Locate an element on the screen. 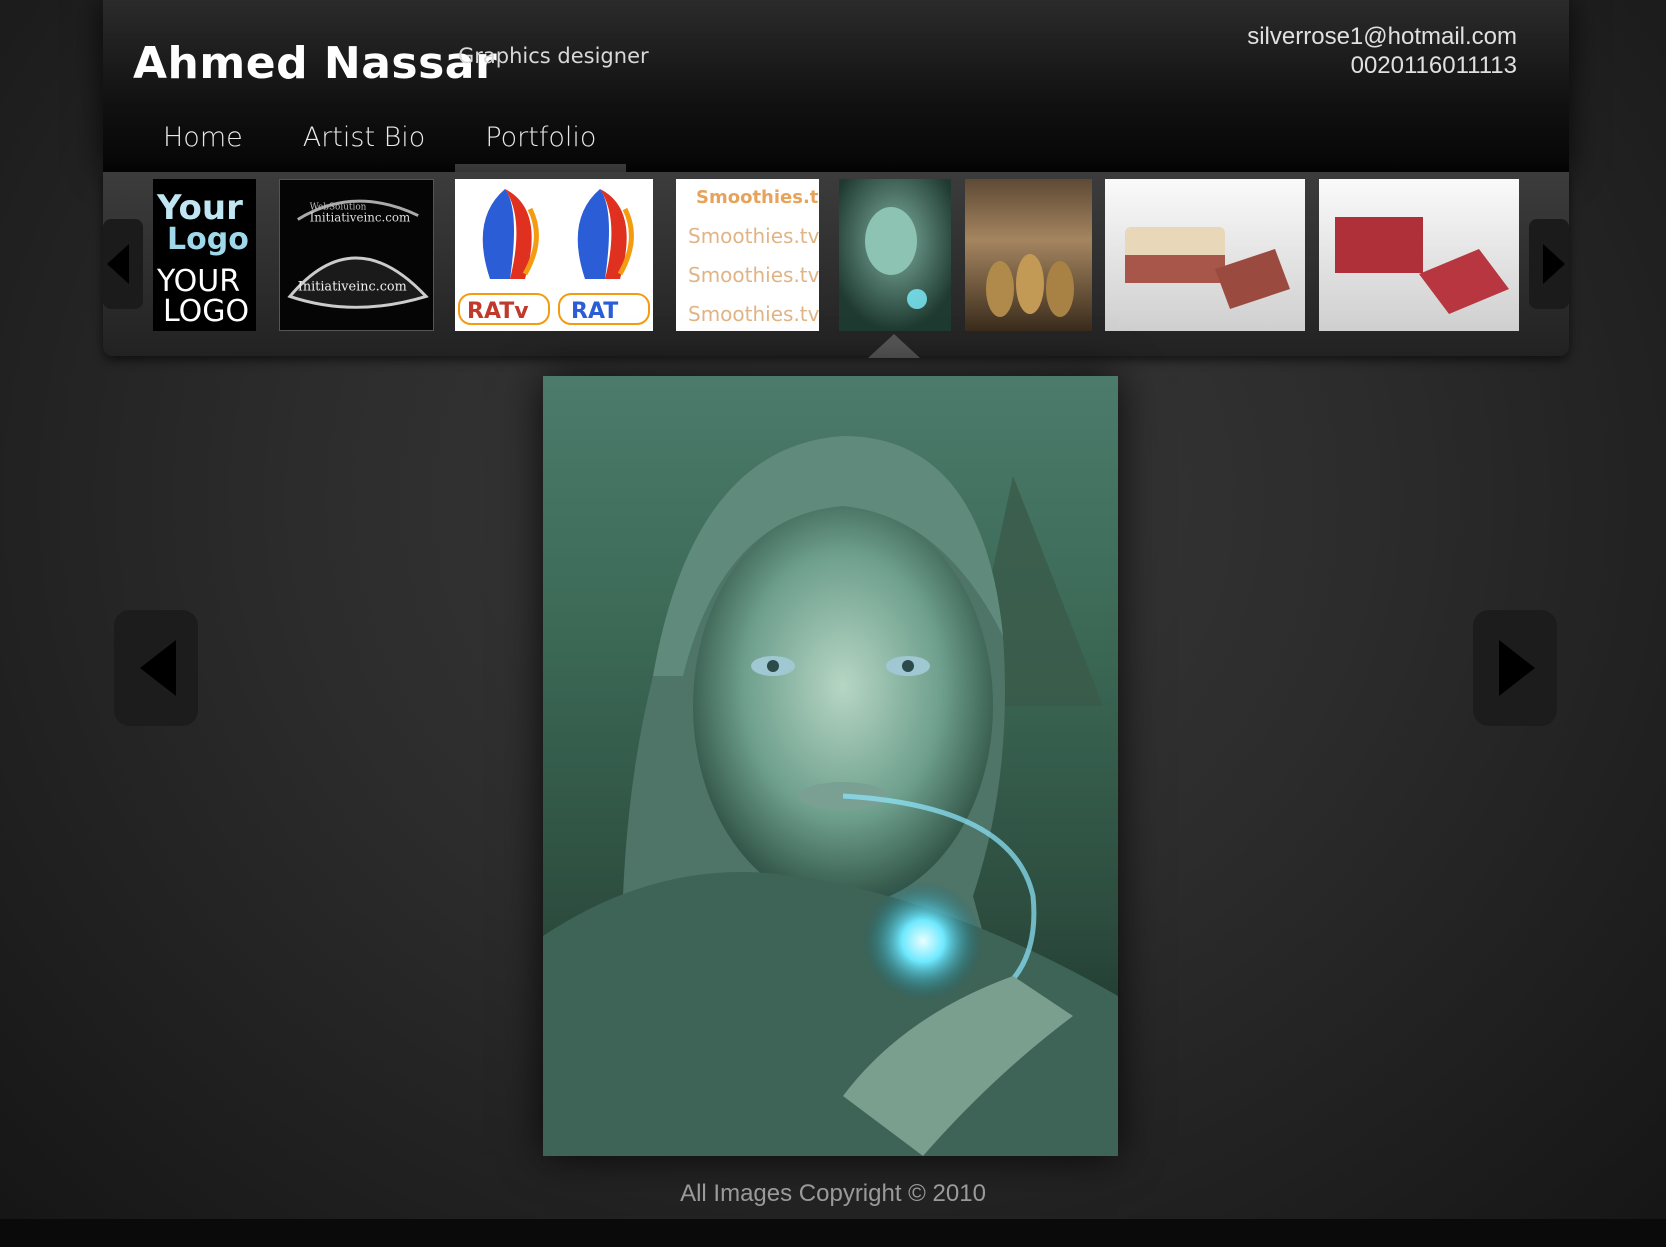 This screenshot has width=1666, height=1247. strip-next-button is located at coordinates (1549, 264).